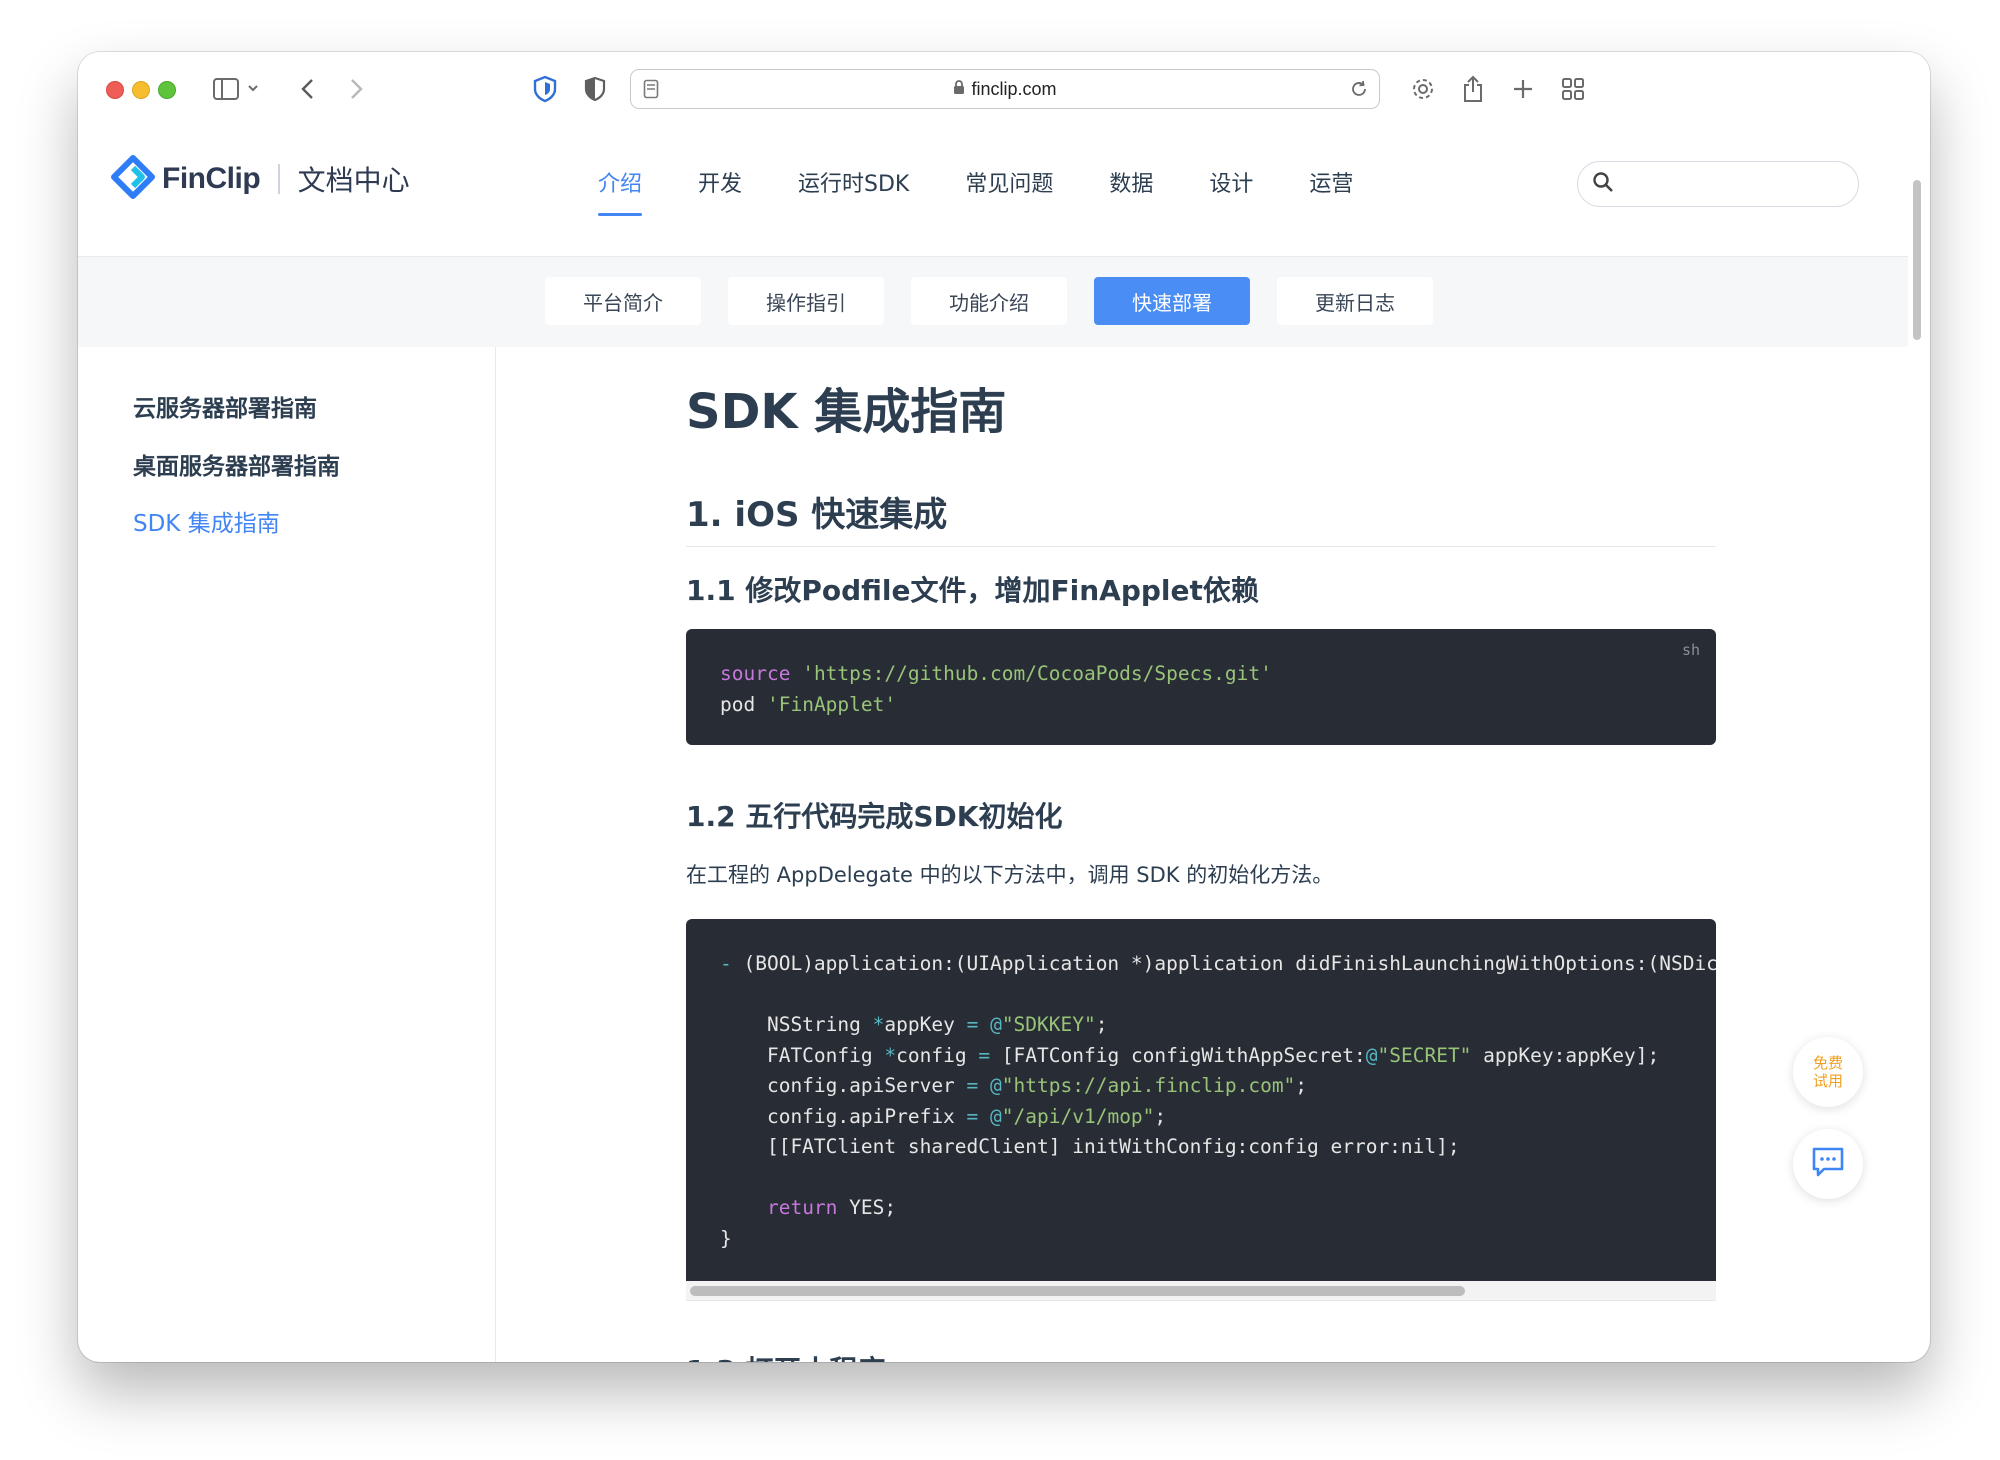  I want to click on share-icon, so click(1473, 89).